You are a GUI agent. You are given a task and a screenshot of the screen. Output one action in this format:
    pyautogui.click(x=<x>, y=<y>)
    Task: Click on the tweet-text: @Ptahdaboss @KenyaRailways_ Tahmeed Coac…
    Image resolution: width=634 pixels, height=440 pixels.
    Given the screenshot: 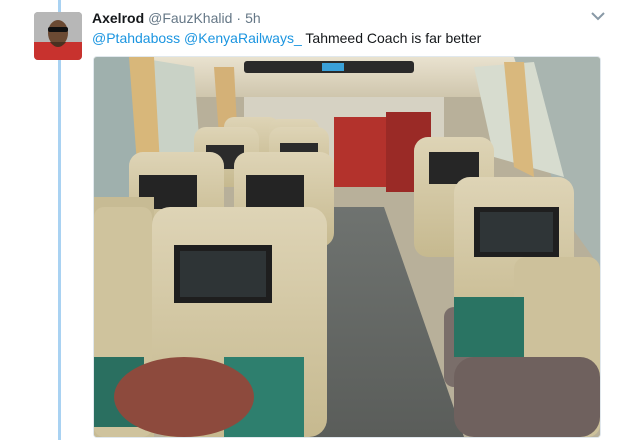 What is the action you would take?
    pyautogui.click(x=286, y=38)
    